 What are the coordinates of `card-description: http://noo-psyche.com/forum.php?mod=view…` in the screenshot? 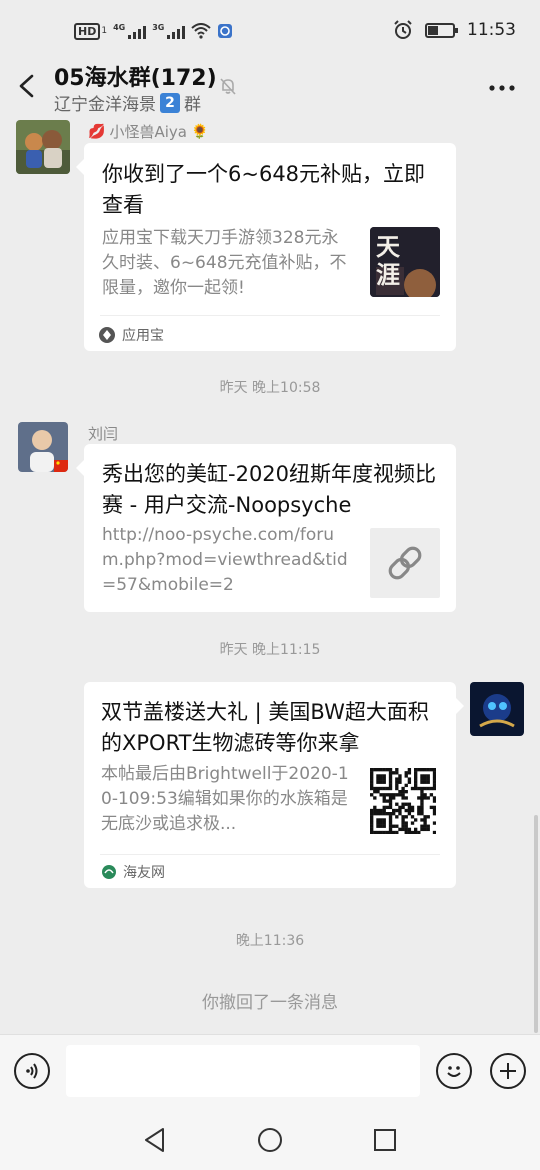 It's located at (225, 560).